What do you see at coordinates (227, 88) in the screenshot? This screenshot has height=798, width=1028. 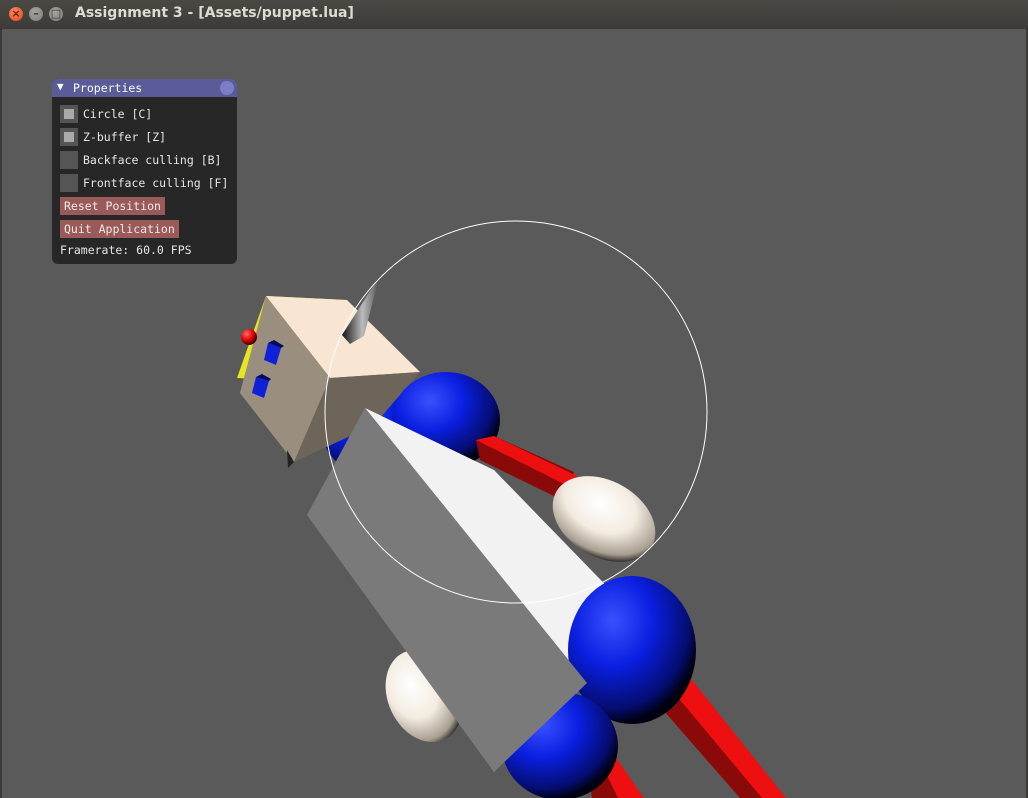 I see `panel-close-icon` at bounding box center [227, 88].